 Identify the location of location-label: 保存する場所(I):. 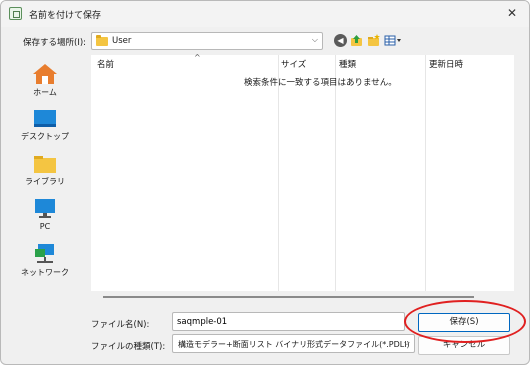
(55, 43).